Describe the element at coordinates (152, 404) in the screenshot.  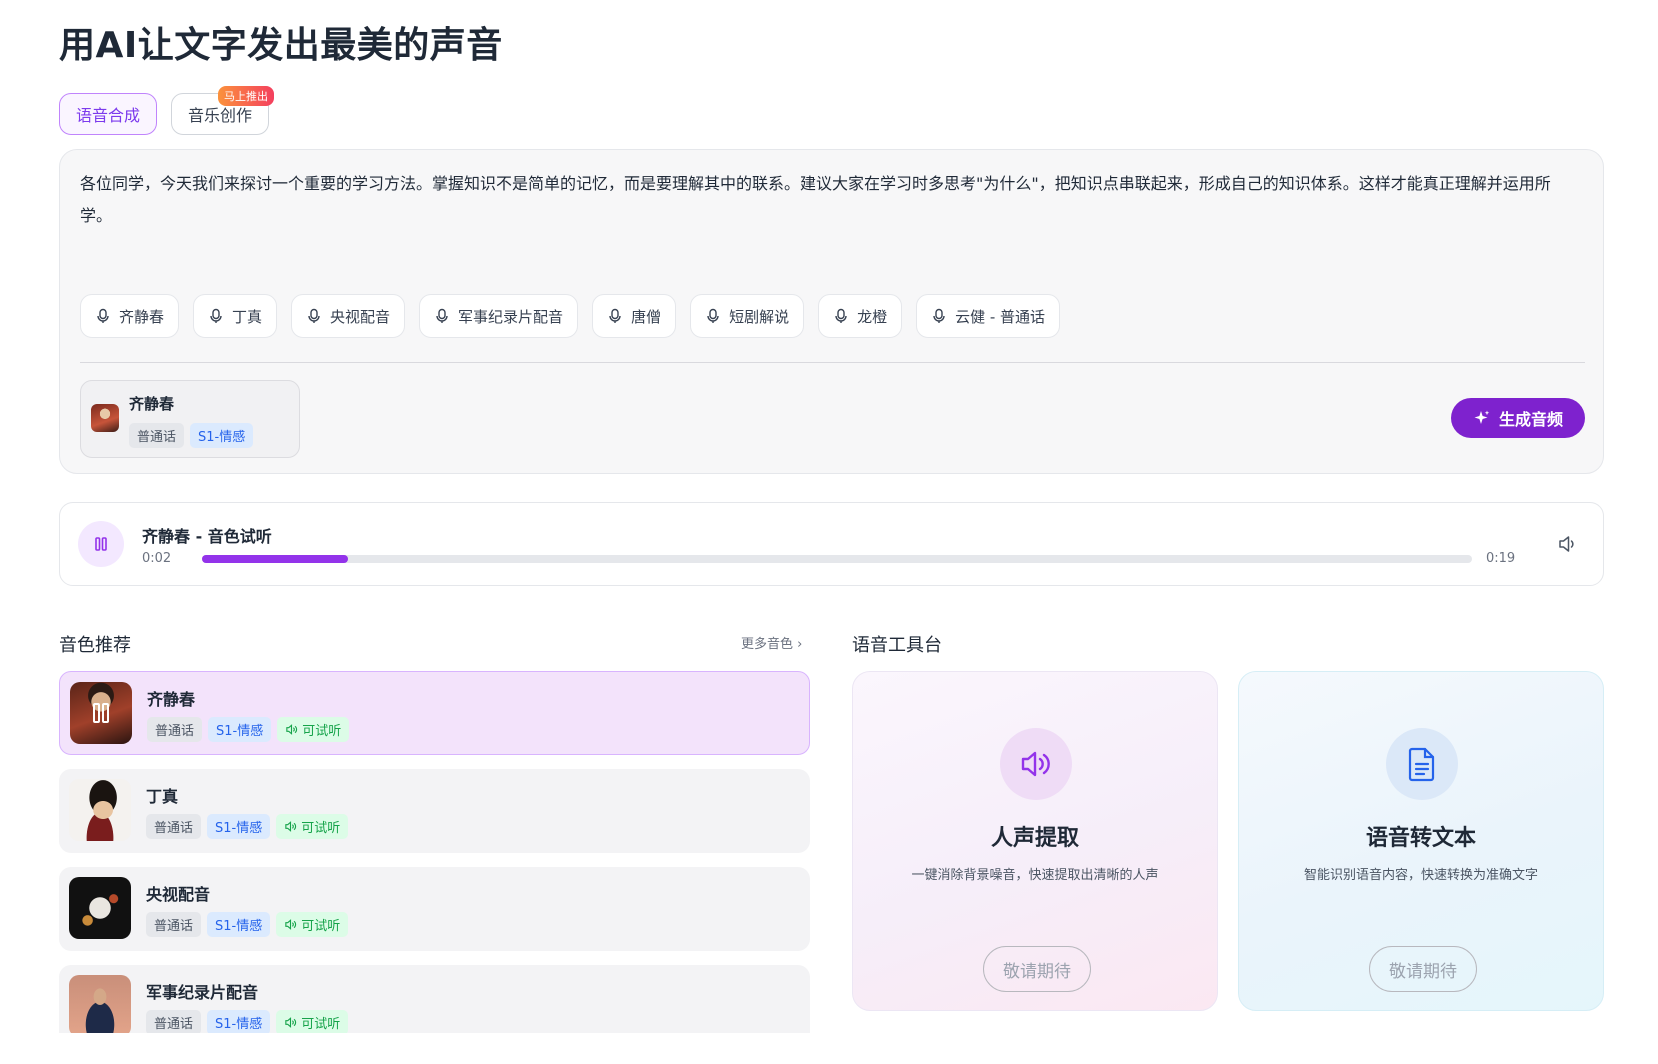
I see `selected-voice-name: 齐静春` at that location.